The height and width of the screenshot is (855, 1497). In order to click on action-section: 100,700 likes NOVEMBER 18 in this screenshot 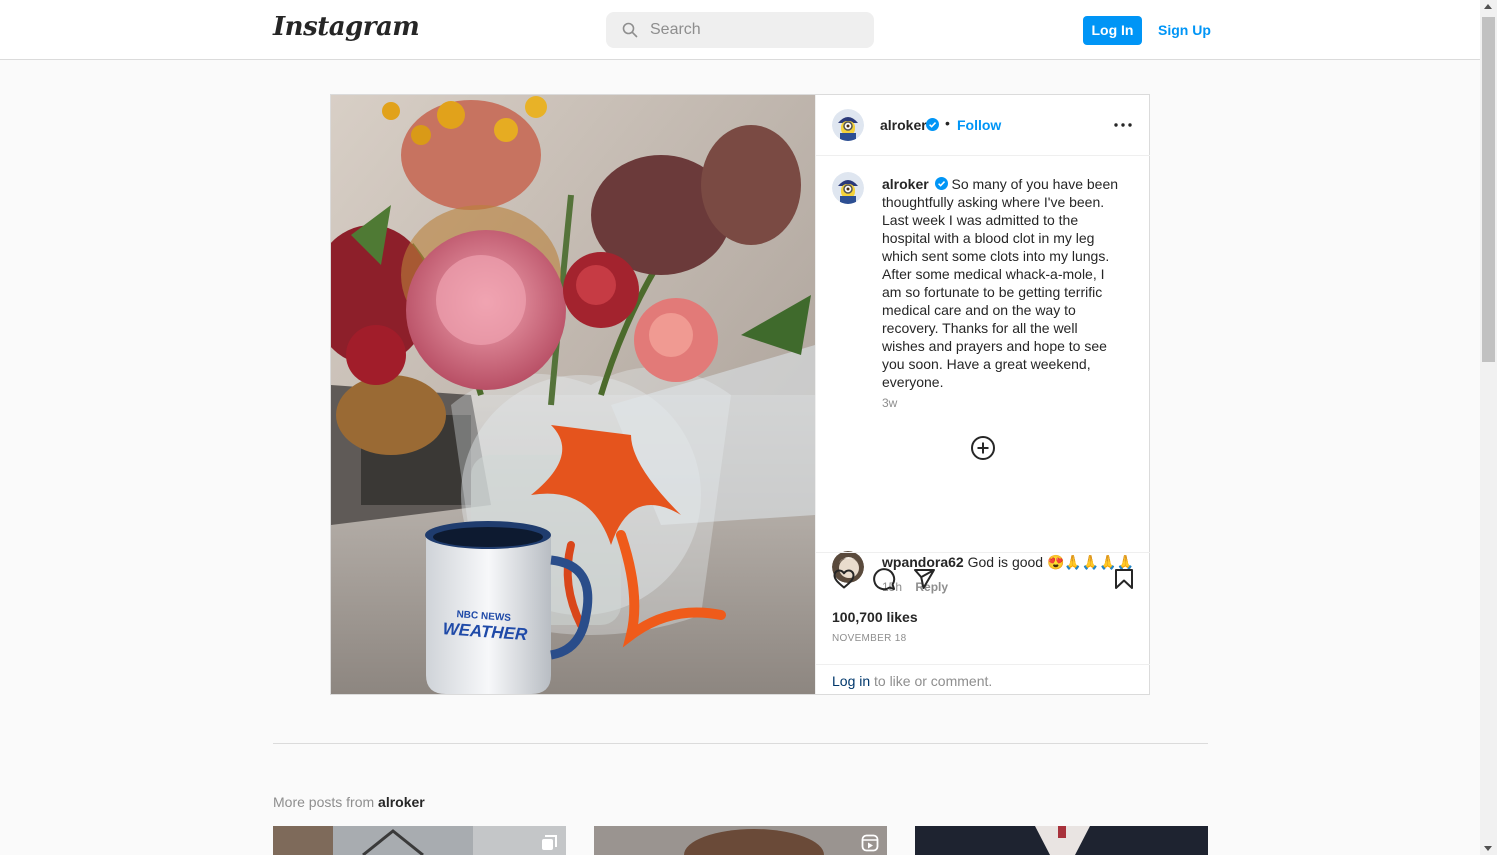, I will do `click(983, 608)`.